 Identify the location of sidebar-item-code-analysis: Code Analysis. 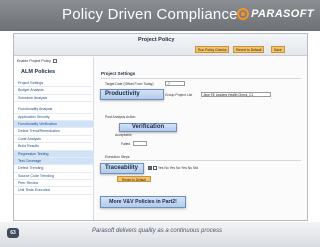
(54, 140).